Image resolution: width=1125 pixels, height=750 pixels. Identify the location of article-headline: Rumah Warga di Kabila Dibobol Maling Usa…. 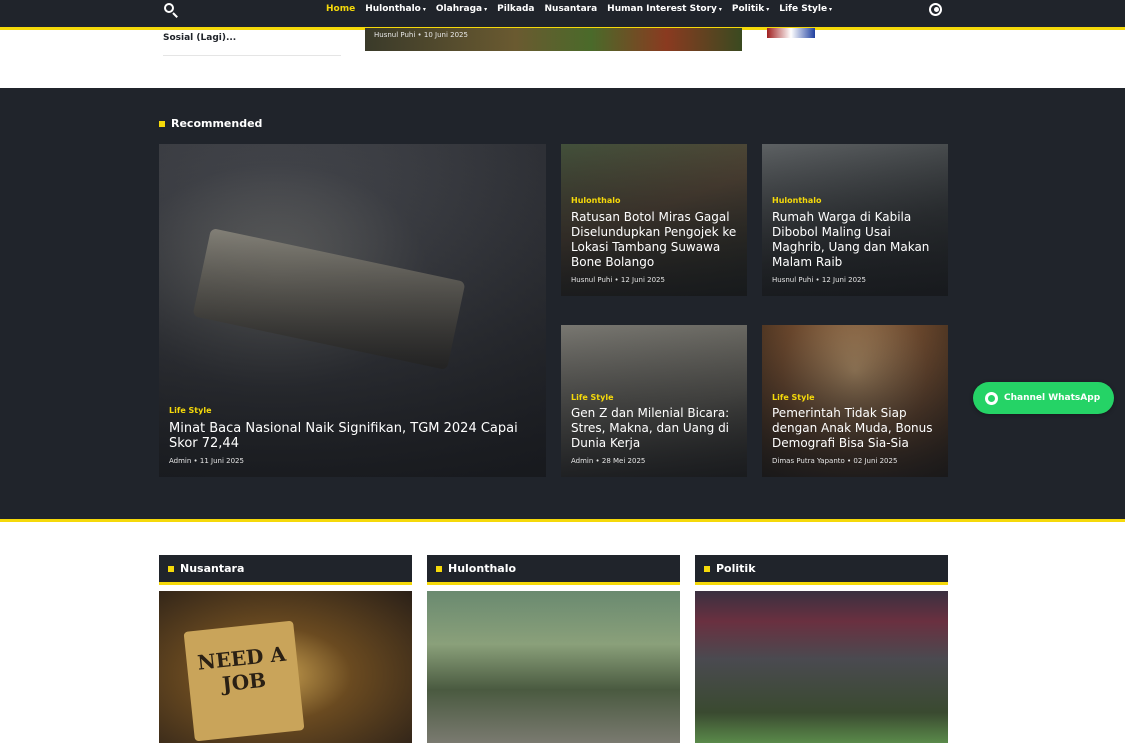
(858, 240).